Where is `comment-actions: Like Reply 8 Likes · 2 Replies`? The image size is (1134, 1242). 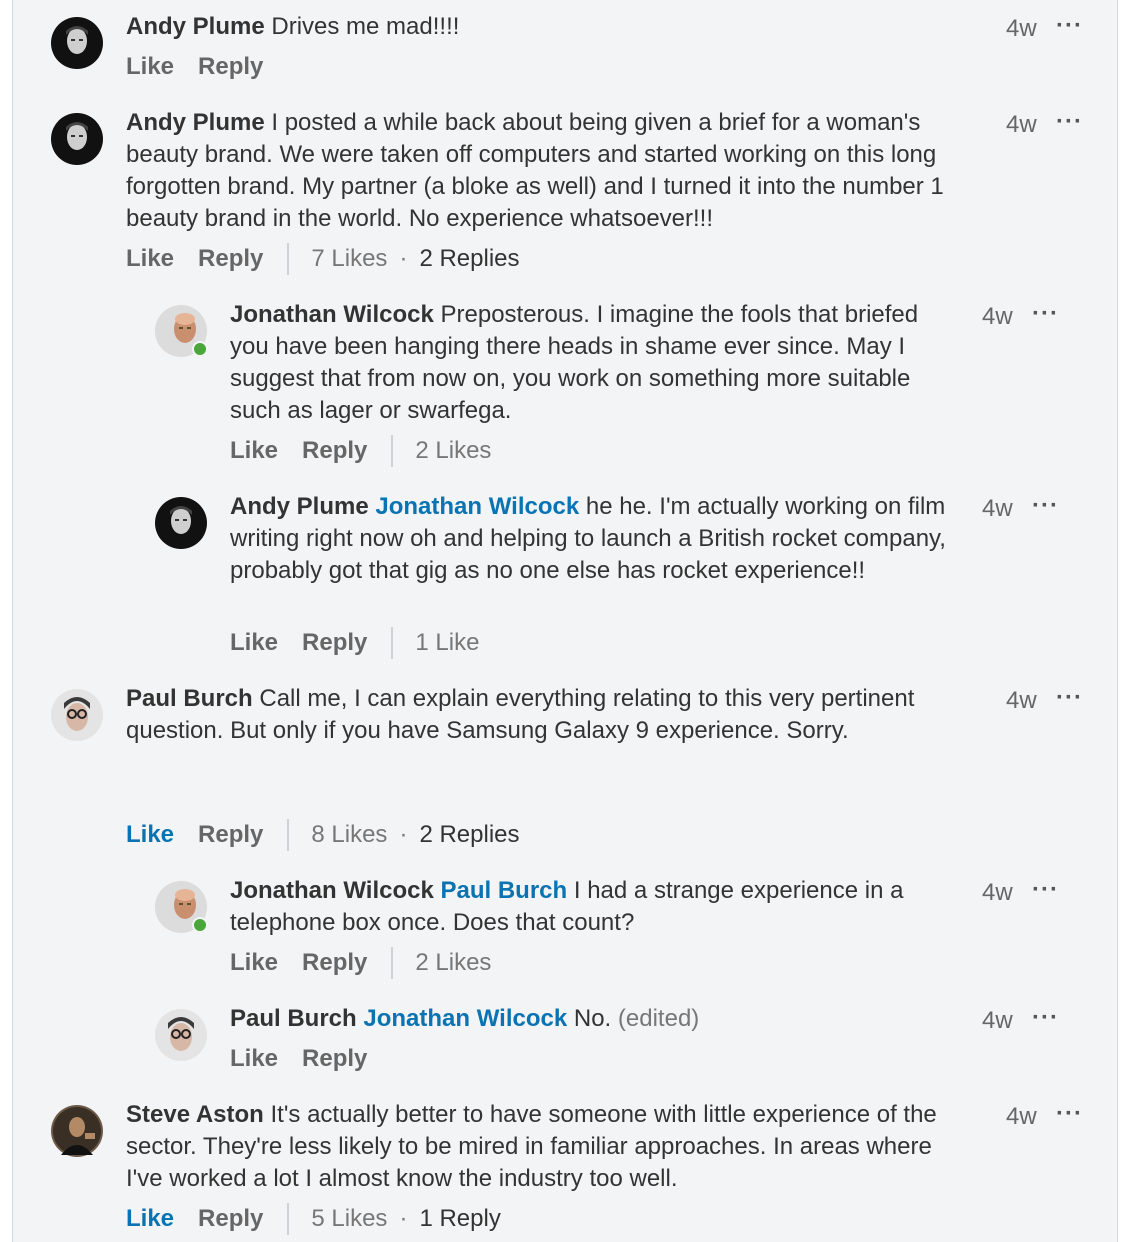 comment-actions: Like Reply 8 Likes · 2 Replies is located at coordinates (323, 835).